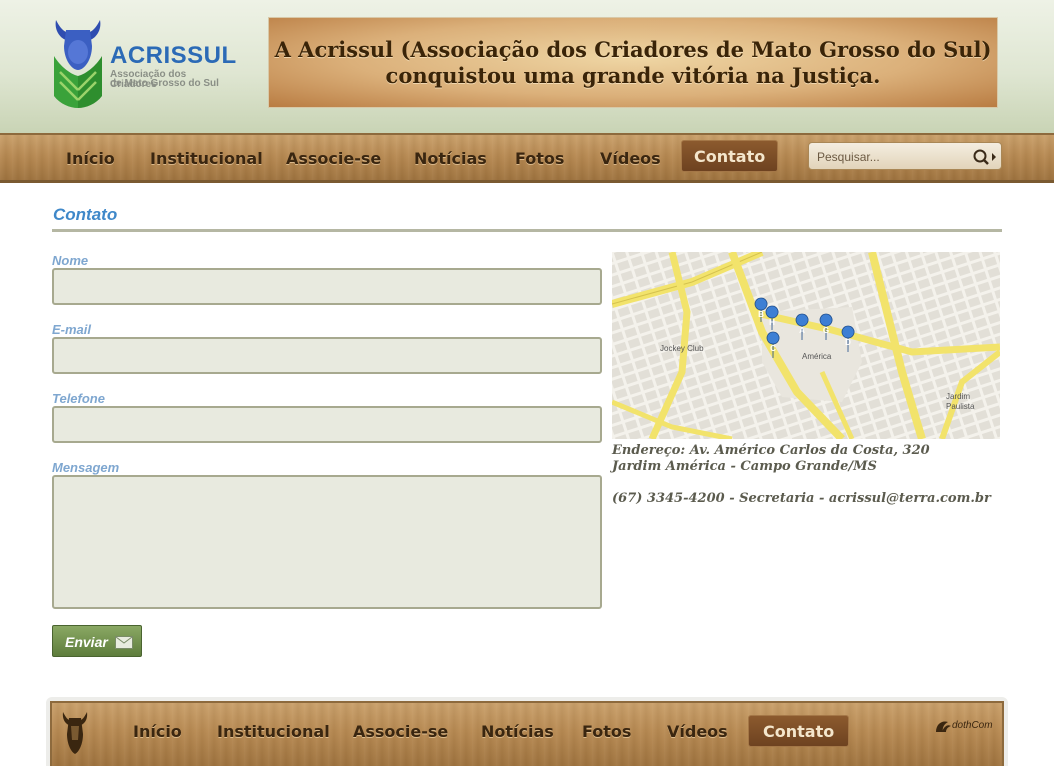 The image size is (1054, 766). Describe the element at coordinates (539, 159) in the screenshot. I see `nav-item-fotos: Fotos` at that location.